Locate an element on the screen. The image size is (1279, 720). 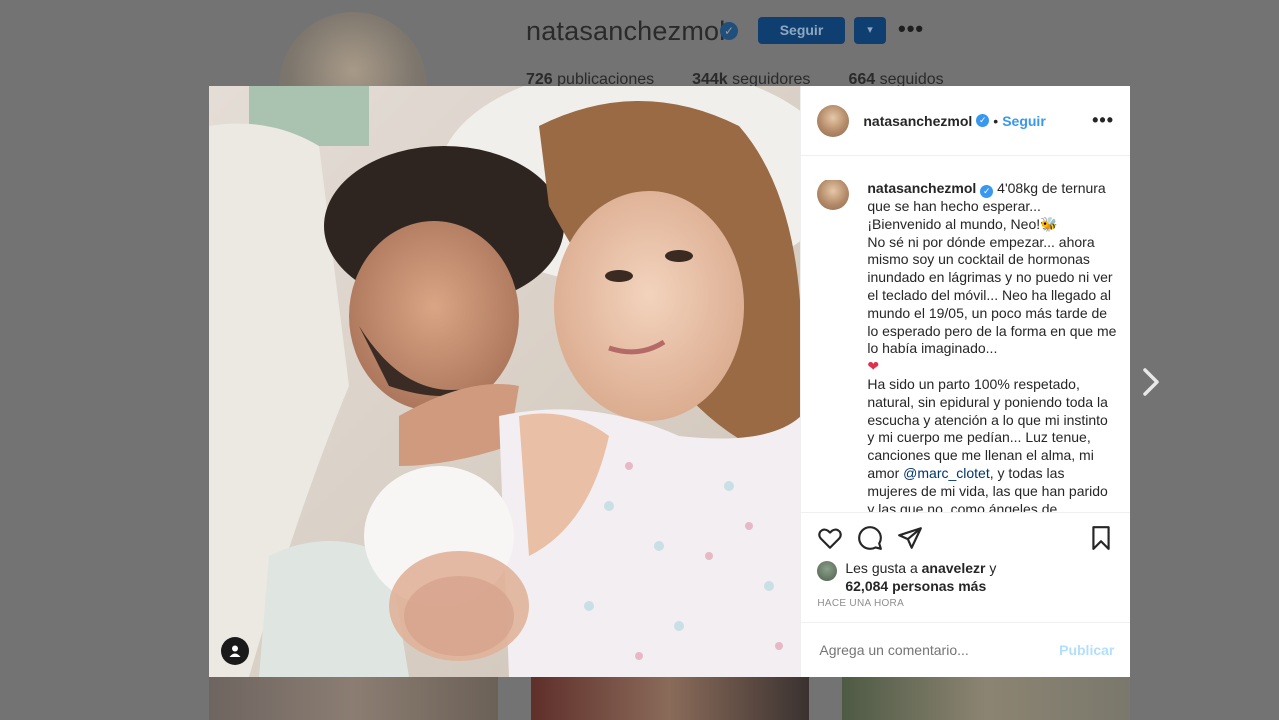
comment-input is located at coordinates (938, 650).